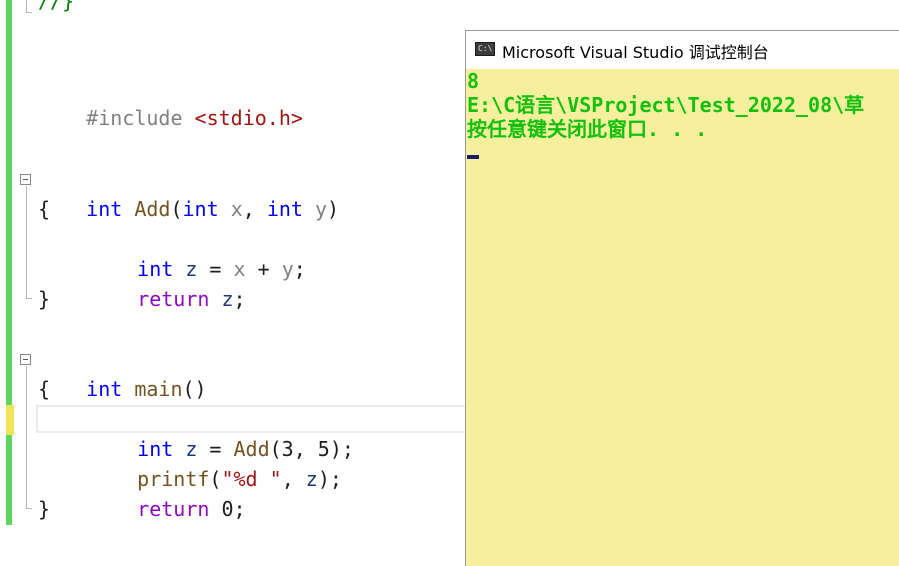  Describe the element at coordinates (227, 509) in the screenshot. I see `return-value: 0;` at that location.